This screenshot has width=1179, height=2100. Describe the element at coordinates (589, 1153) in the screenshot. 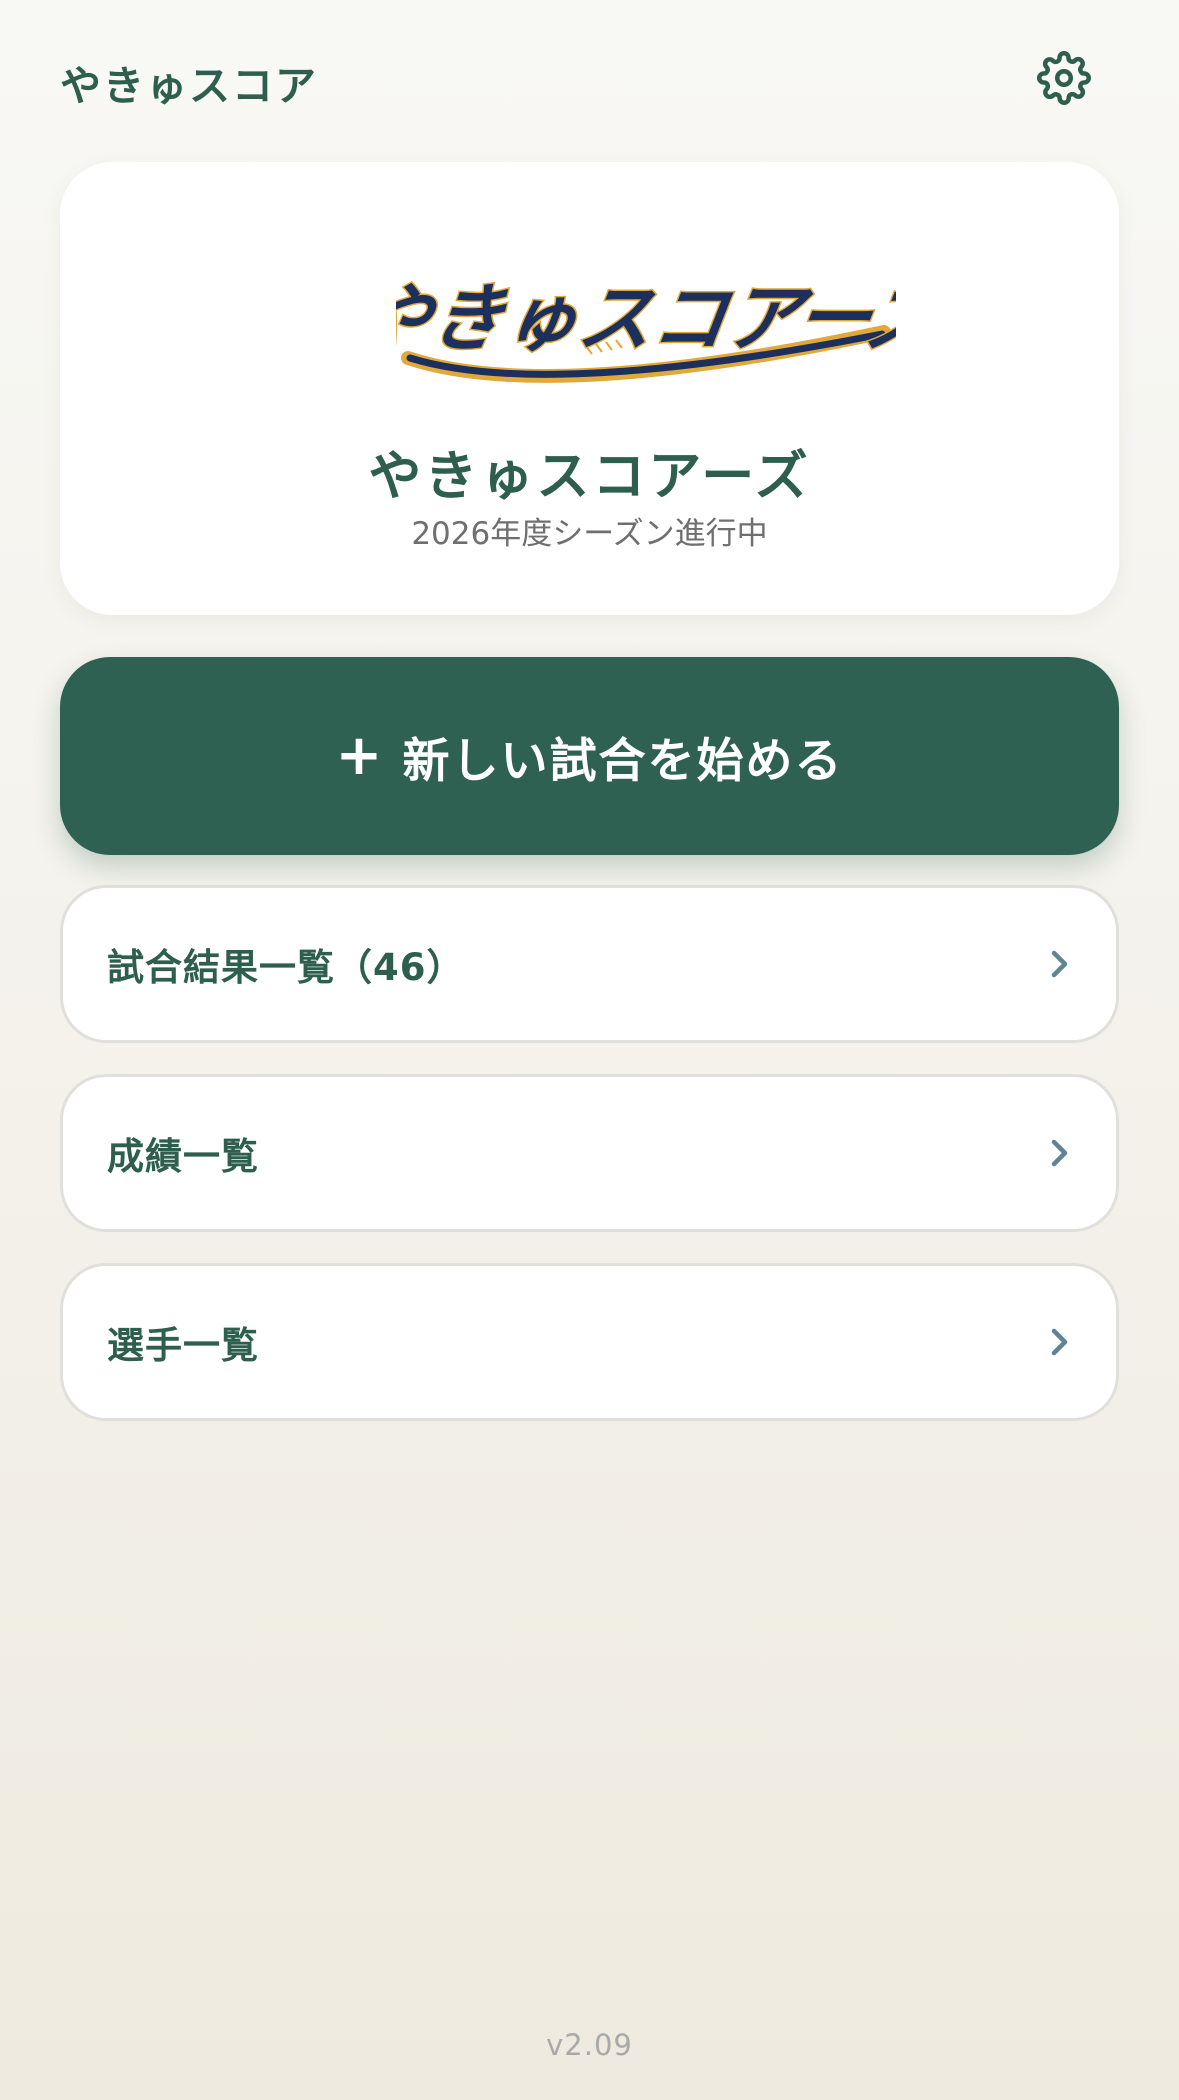

I see `menu-item-stats: 成績一覧` at that location.